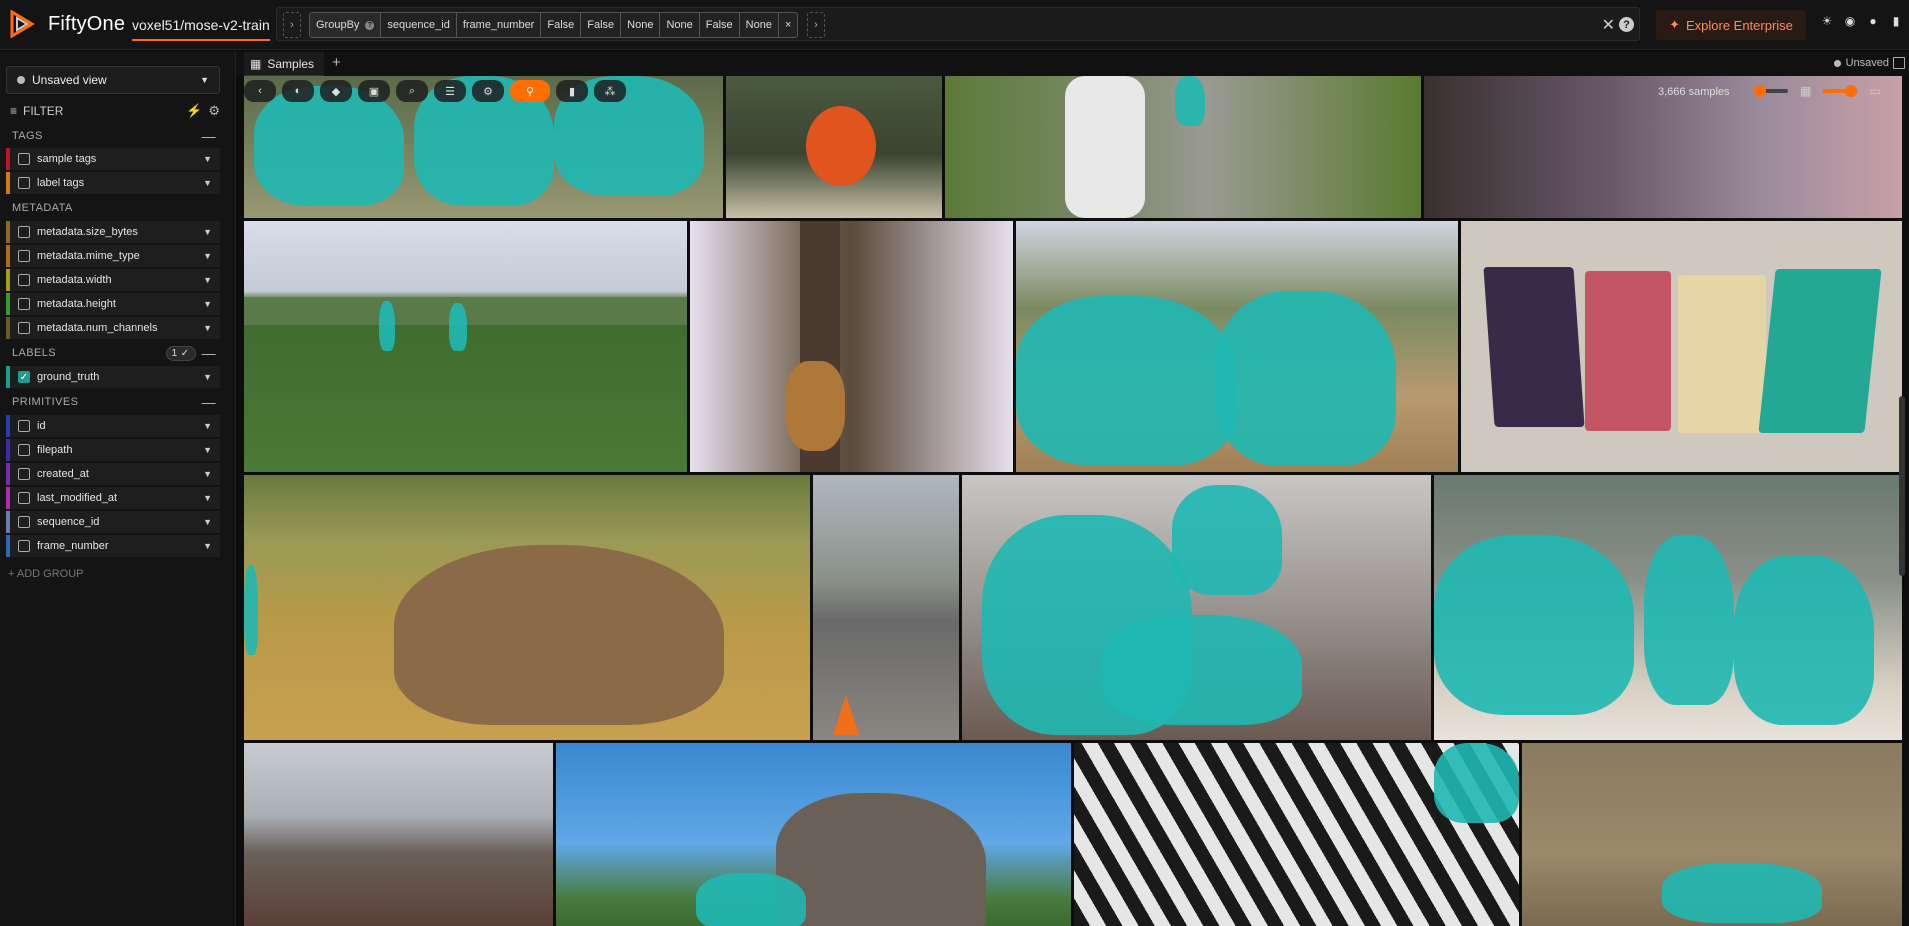  I want to click on grid-layout-icon: ▦, so click(1805, 91).